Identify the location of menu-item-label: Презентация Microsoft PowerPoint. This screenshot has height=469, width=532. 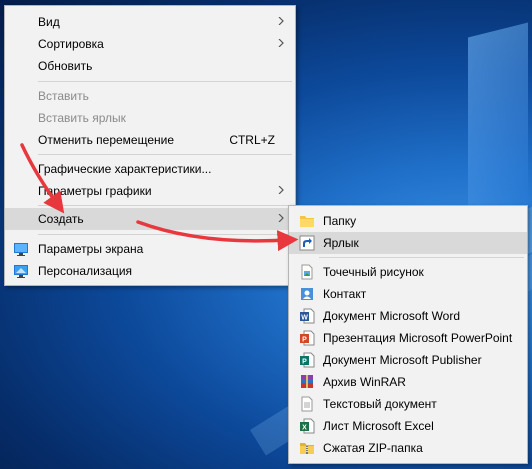
(418, 338).